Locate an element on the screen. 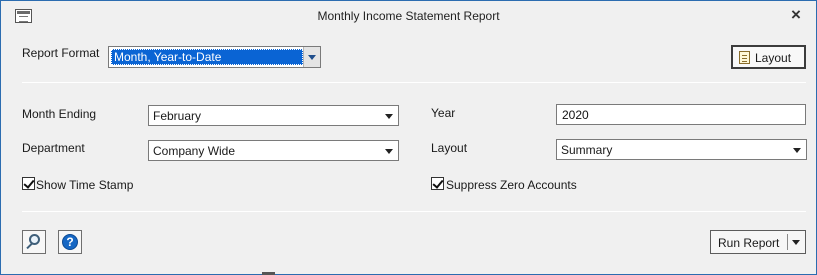  search-button is located at coordinates (34, 242).